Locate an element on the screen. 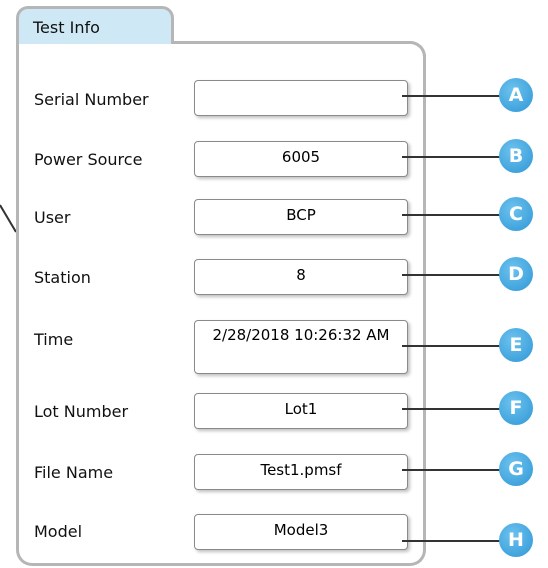  station-field: 8 is located at coordinates (301, 277).